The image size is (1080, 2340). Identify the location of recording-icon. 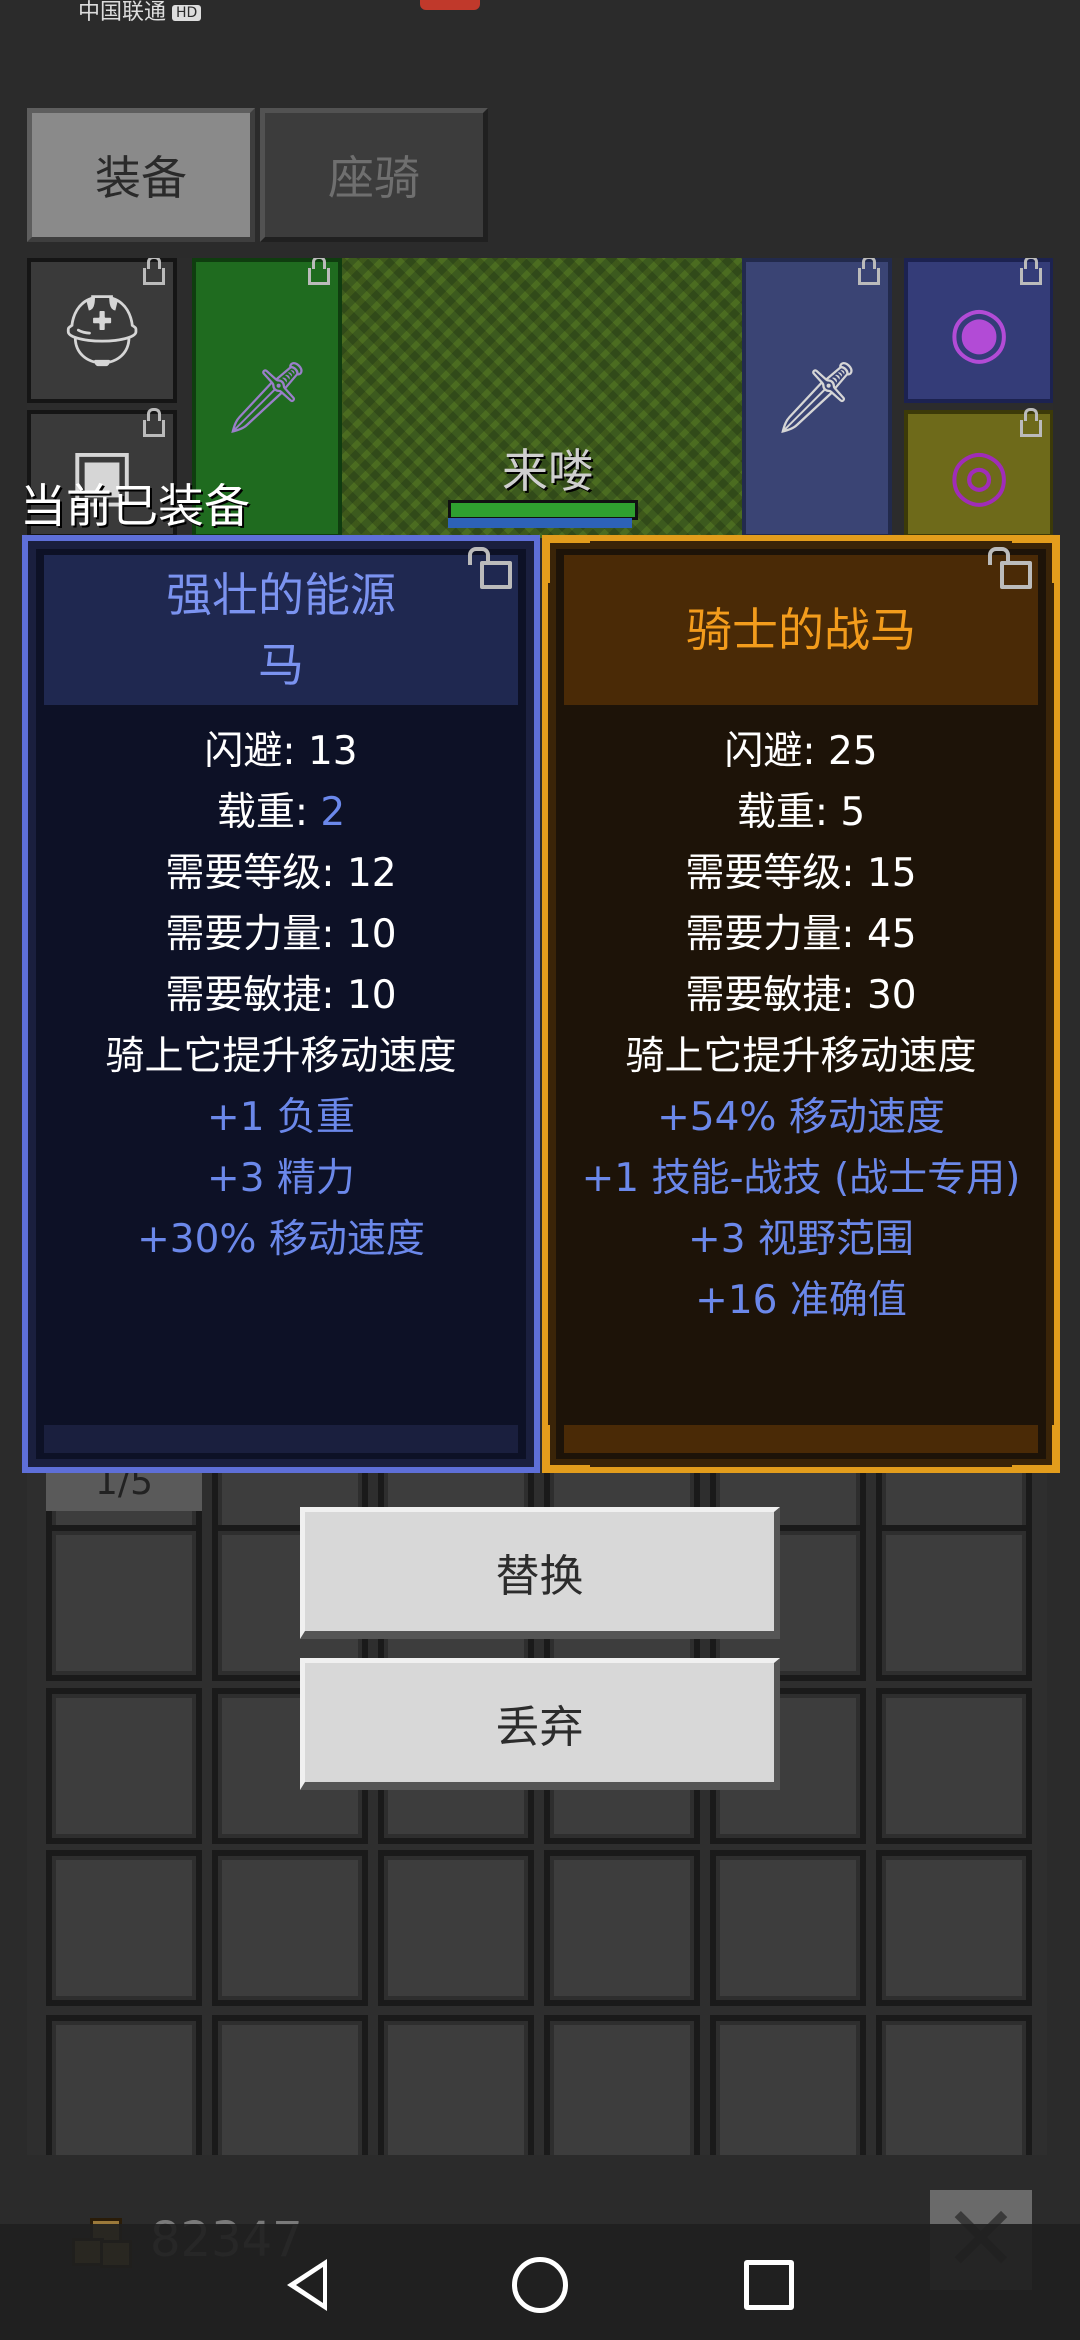
(450, 5).